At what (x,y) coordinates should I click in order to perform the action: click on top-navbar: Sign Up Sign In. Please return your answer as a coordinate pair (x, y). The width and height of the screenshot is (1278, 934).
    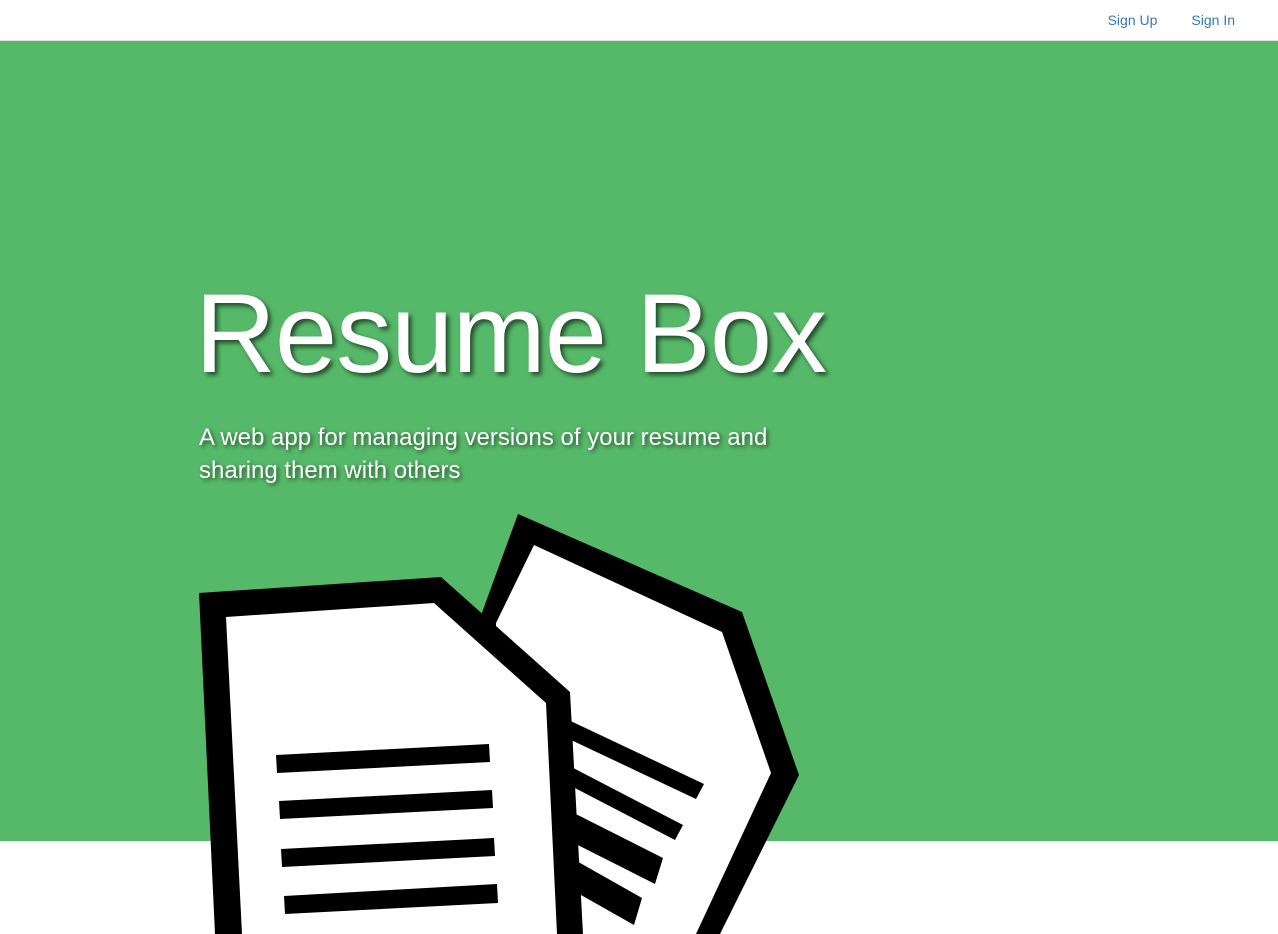
    Looking at the image, I should click on (639, 20).